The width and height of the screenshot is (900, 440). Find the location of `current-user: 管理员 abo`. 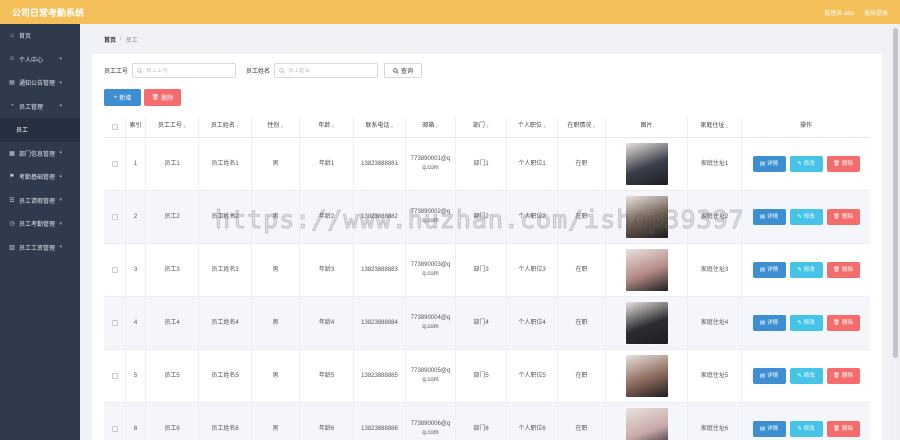

current-user: 管理员 abo is located at coordinates (839, 12).